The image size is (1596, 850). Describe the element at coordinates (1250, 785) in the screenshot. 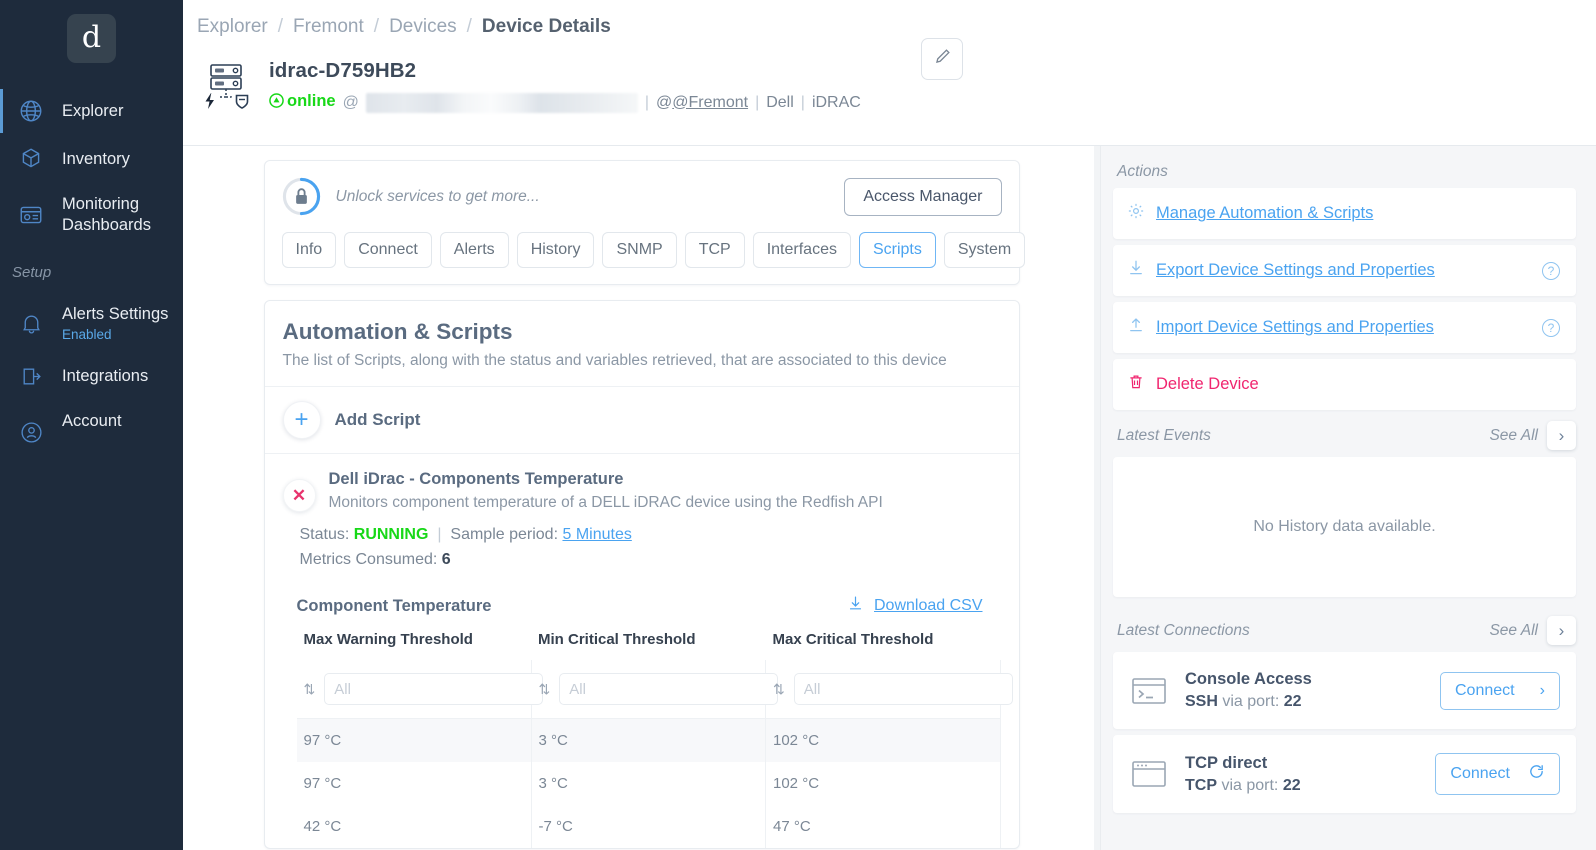

I see `connection-via: via port:` at that location.